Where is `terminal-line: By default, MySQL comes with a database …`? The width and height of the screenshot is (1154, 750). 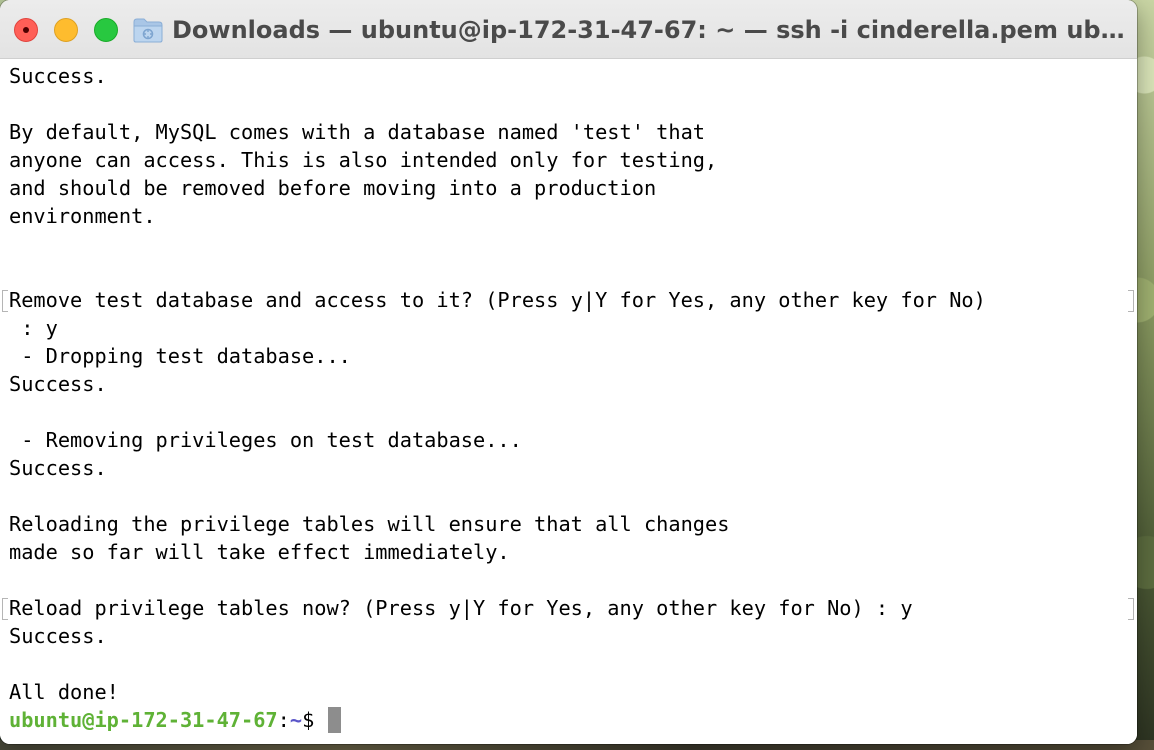
terminal-line: By default, MySQL comes with a database … is located at coordinates (357, 132).